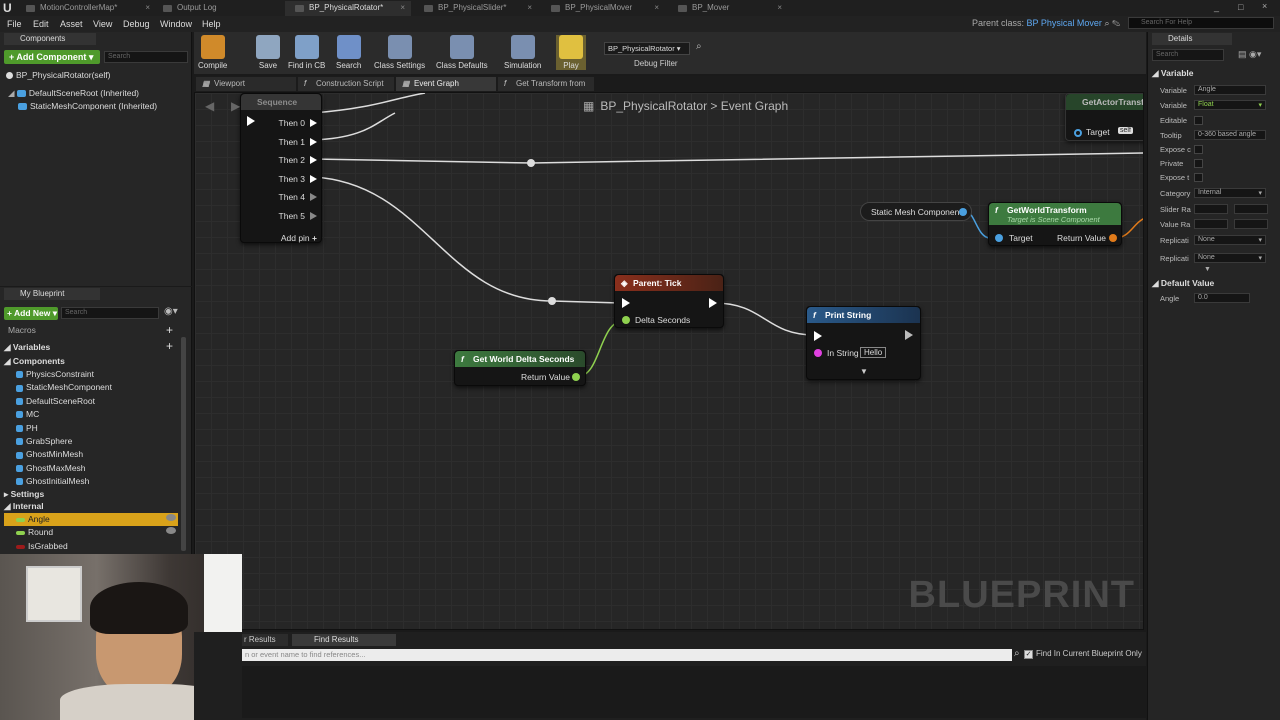 This screenshot has height=720, width=1280. What do you see at coordinates (1230, 90) in the screenshot?
I see `details-text-input: Angle` at bounding box center [1230, 90].